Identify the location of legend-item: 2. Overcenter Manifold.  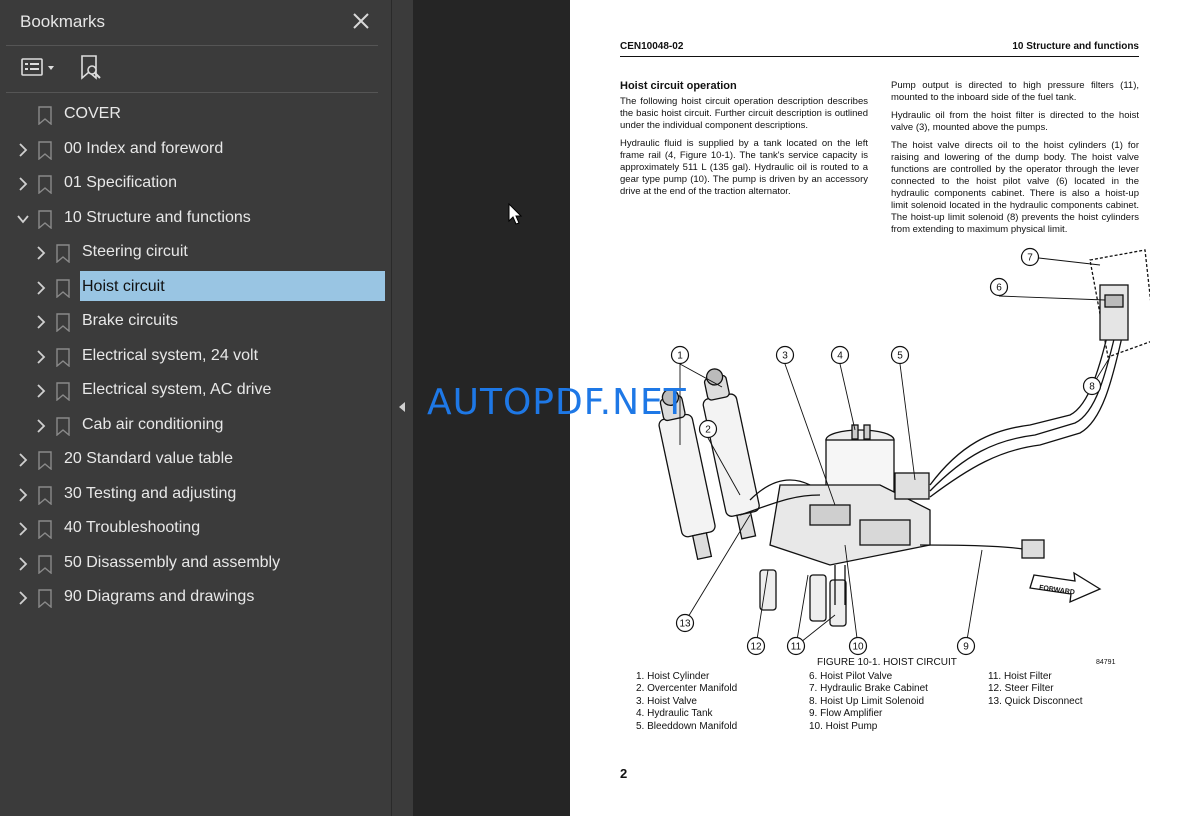
(687, 689).